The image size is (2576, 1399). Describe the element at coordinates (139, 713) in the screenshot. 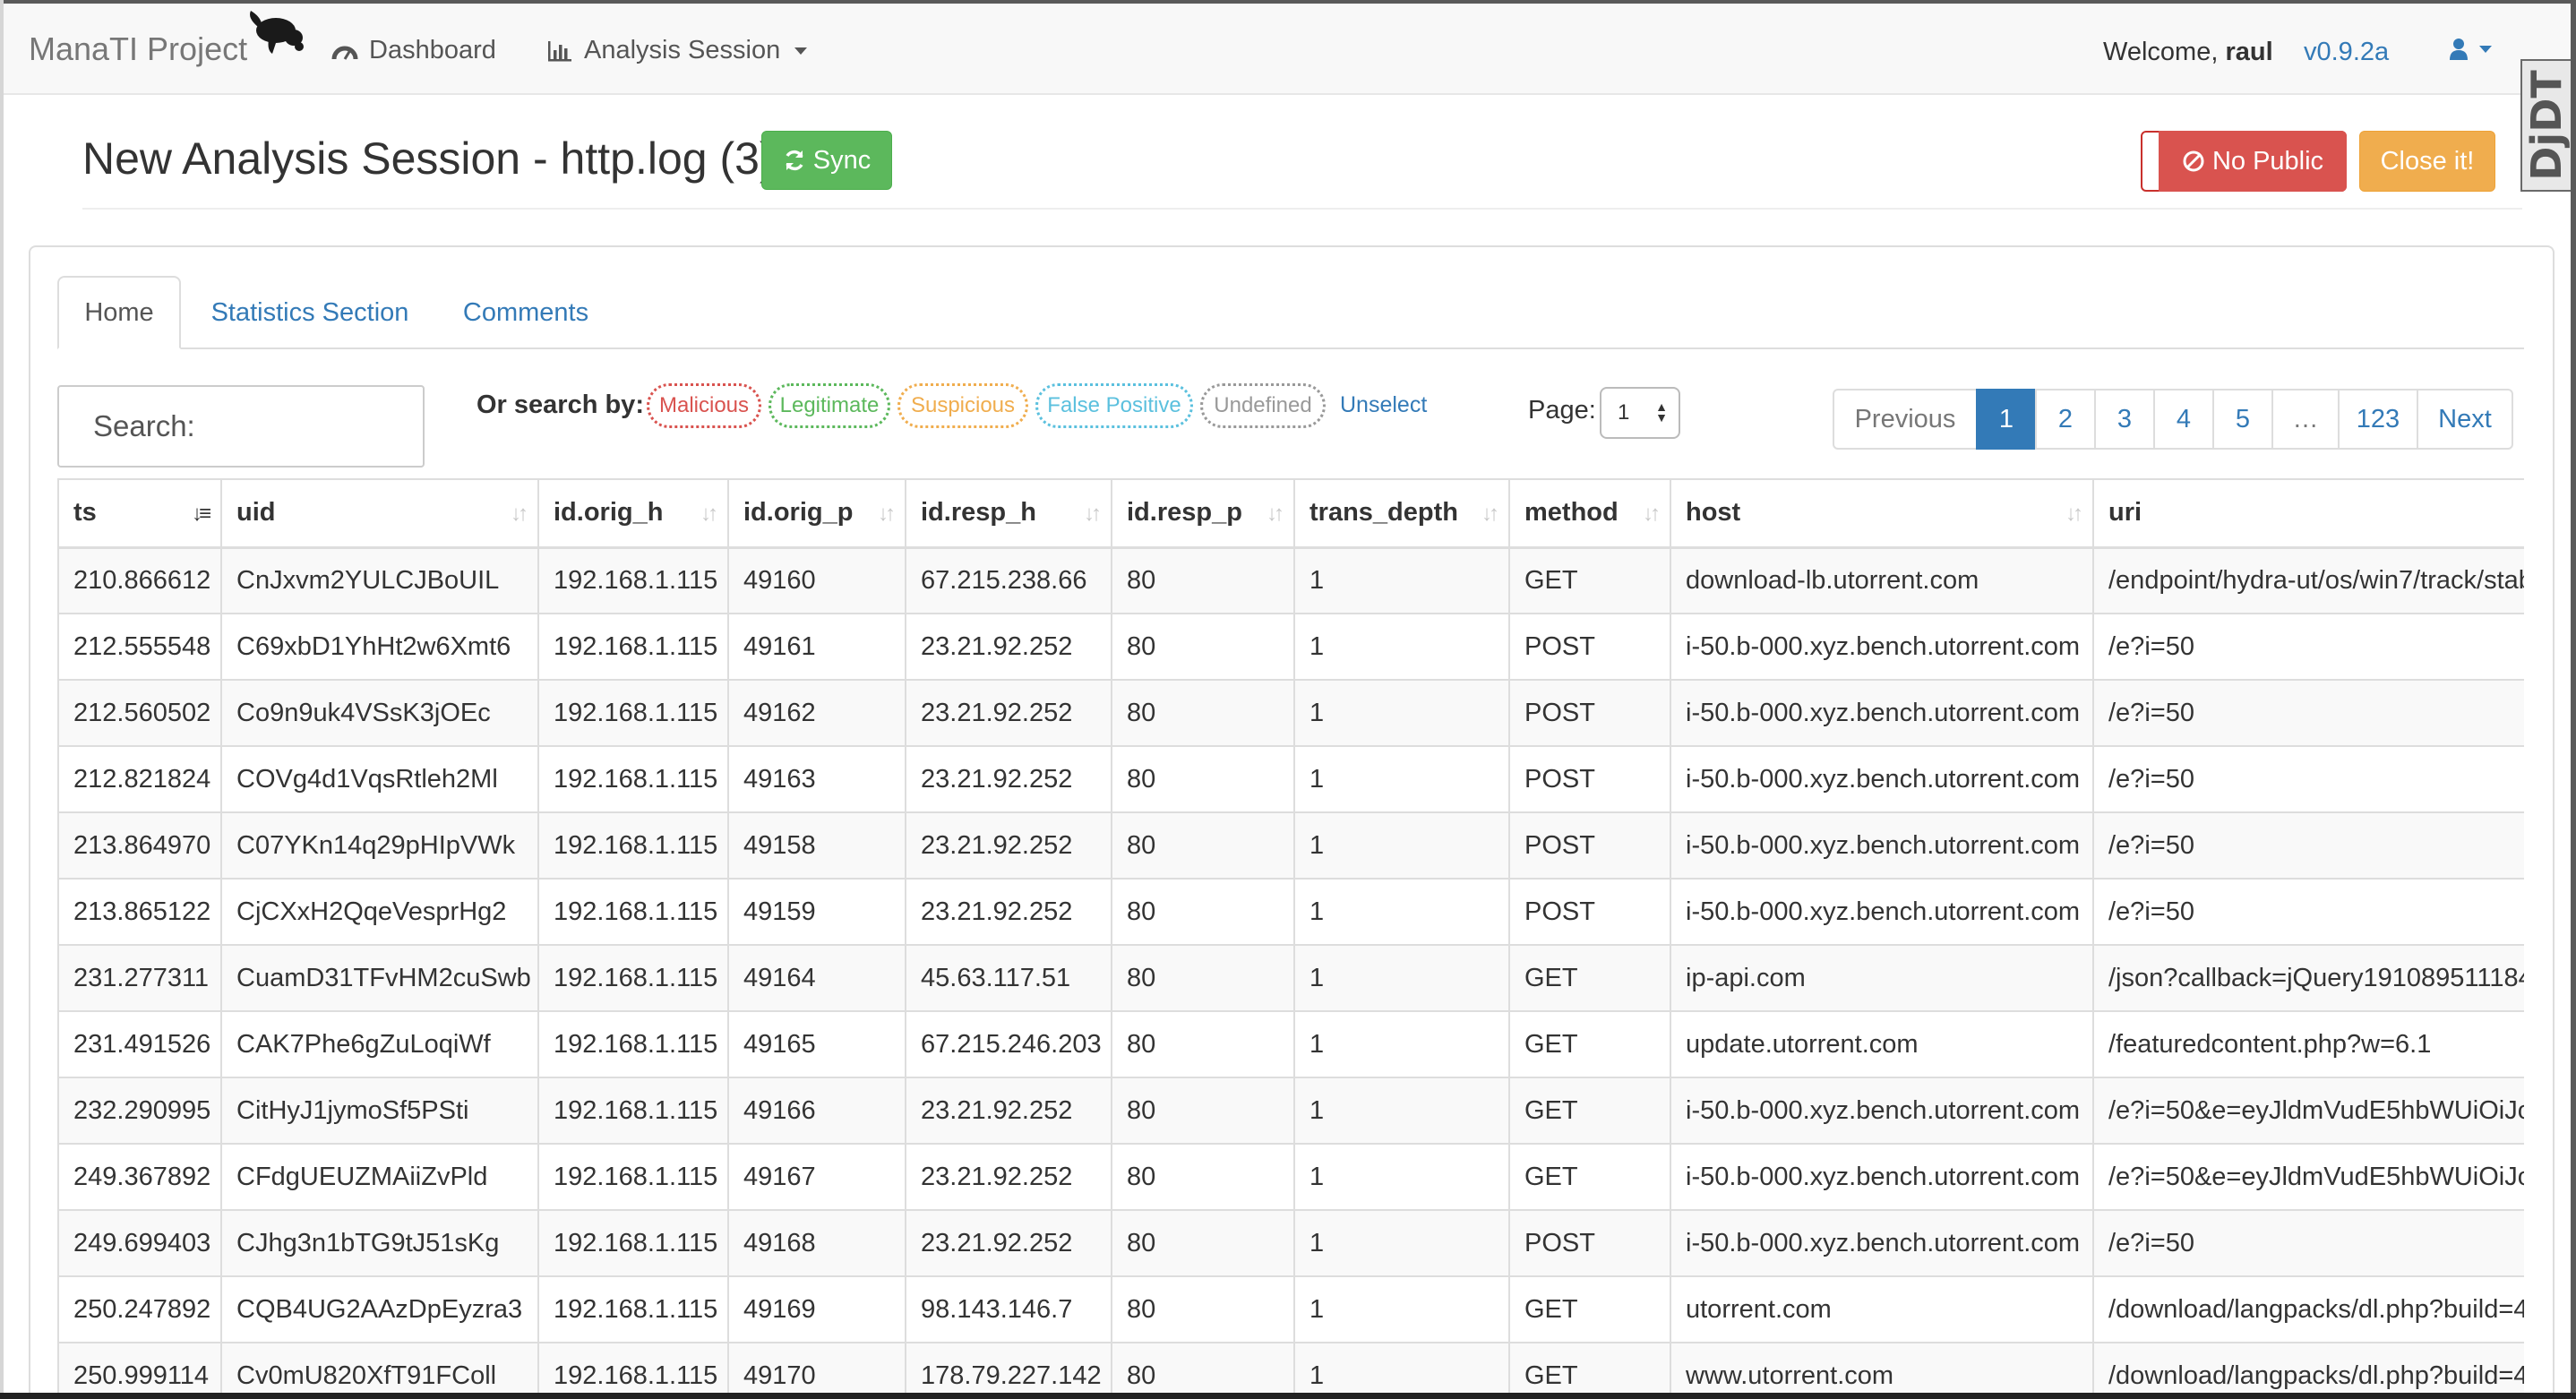

I see `table-cell-ts: 212.560502` at that location.